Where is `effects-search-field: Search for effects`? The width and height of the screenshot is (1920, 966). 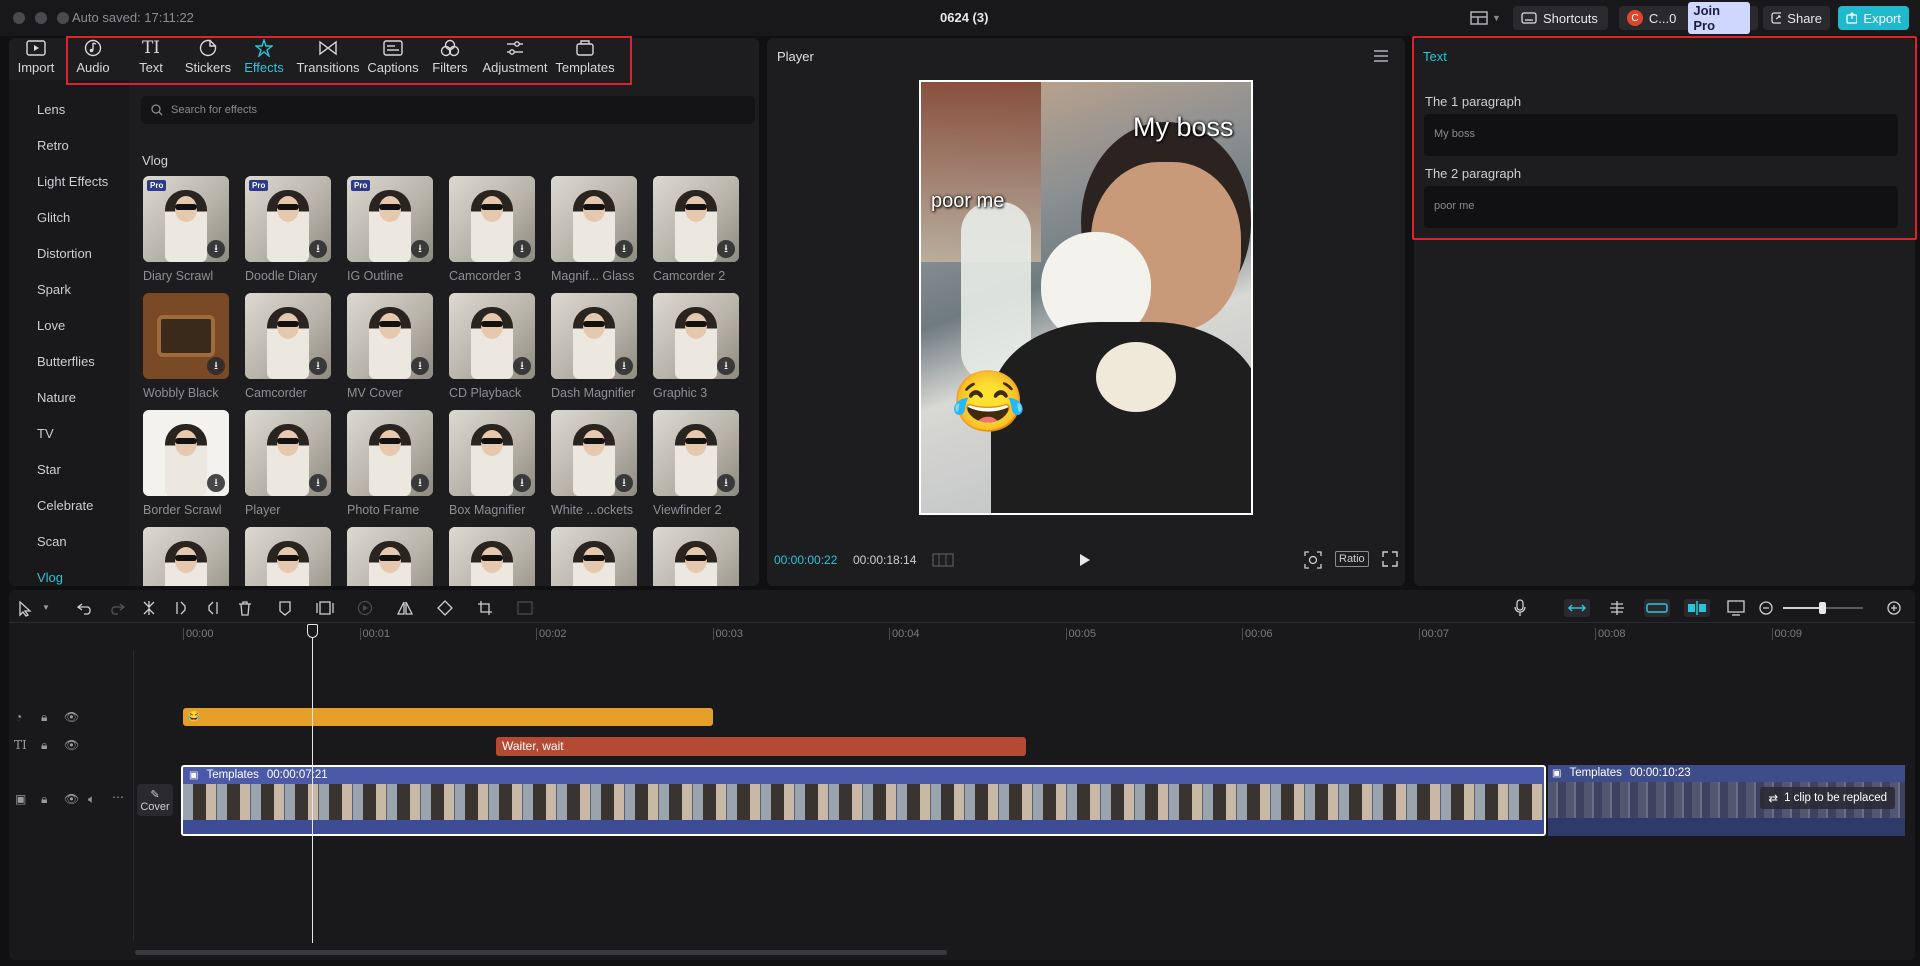 effects-search-field: Search for effects is located at coordinates (448, 110).